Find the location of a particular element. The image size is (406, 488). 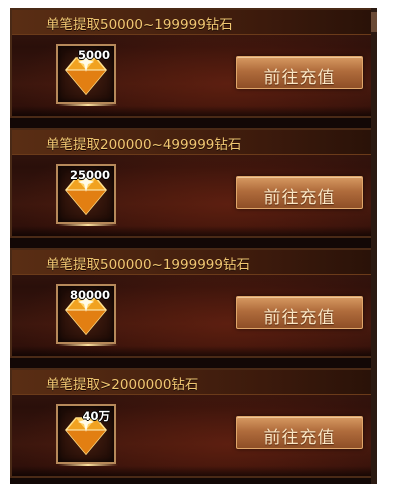

reward-amount: 25000 is located at coordinates (89, 175).